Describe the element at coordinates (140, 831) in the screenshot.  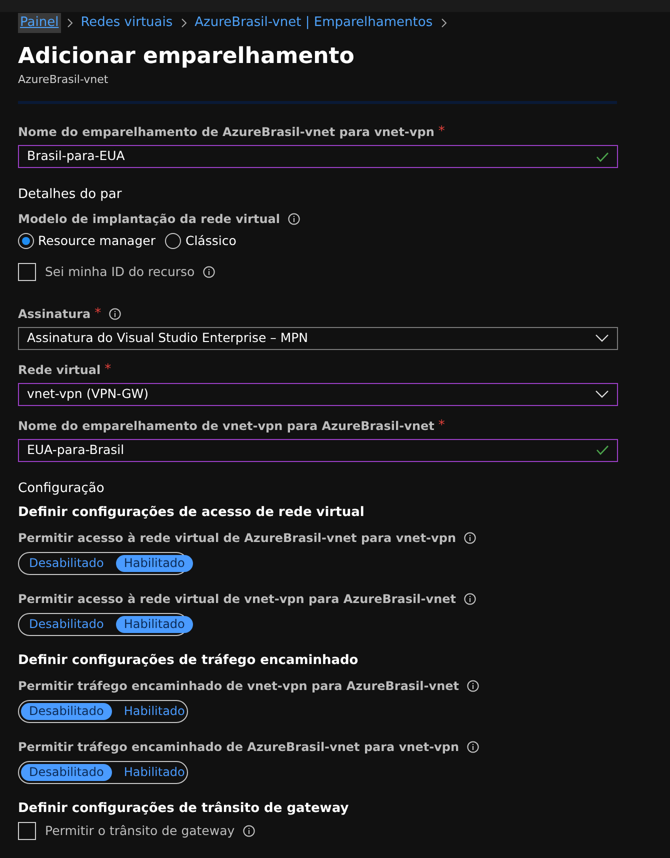
I see `checkbox-label: Permitir o trânsito de gateway` at that location.